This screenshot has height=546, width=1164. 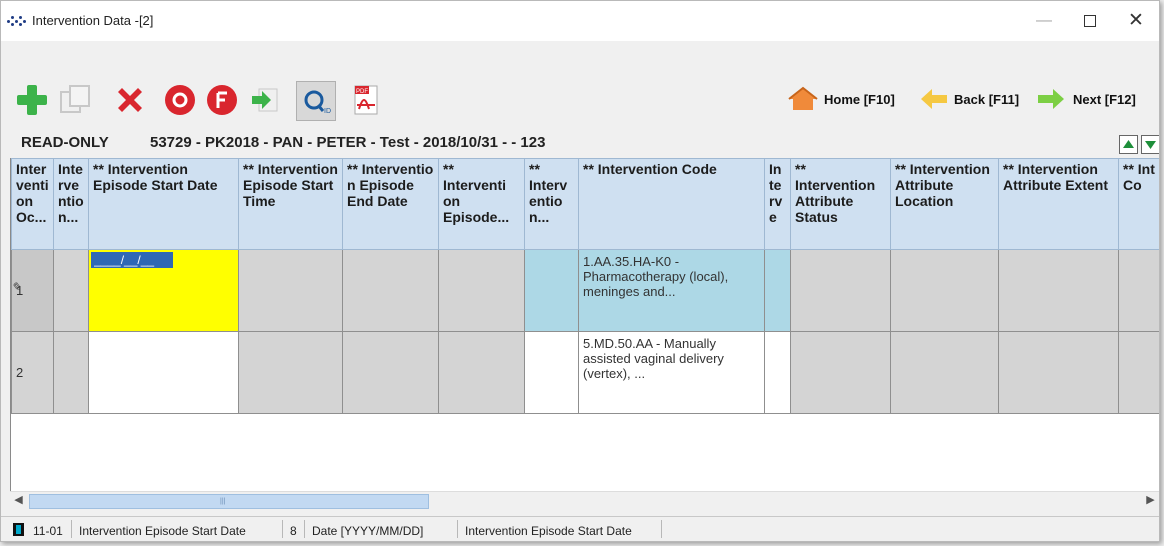 I want to click on svg-text: PDF, so click(x=362, y=92).